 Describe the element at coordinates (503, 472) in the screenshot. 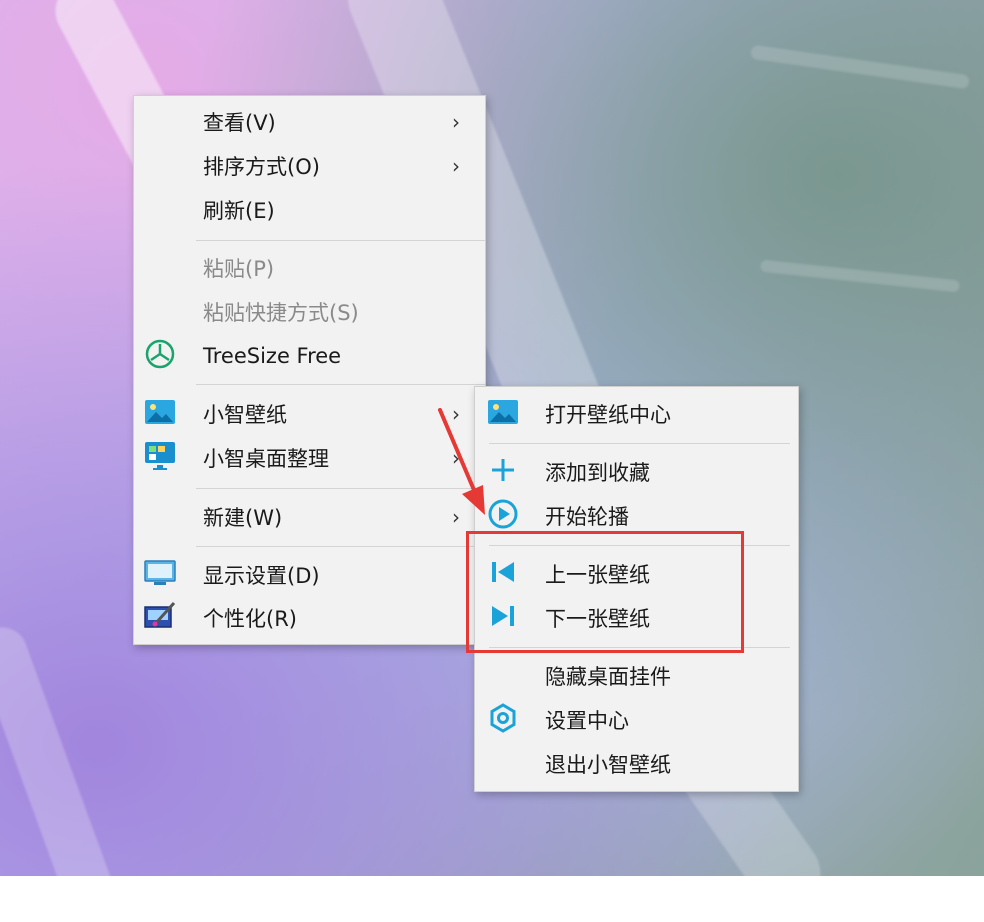

I see `plus-icon` at that location.